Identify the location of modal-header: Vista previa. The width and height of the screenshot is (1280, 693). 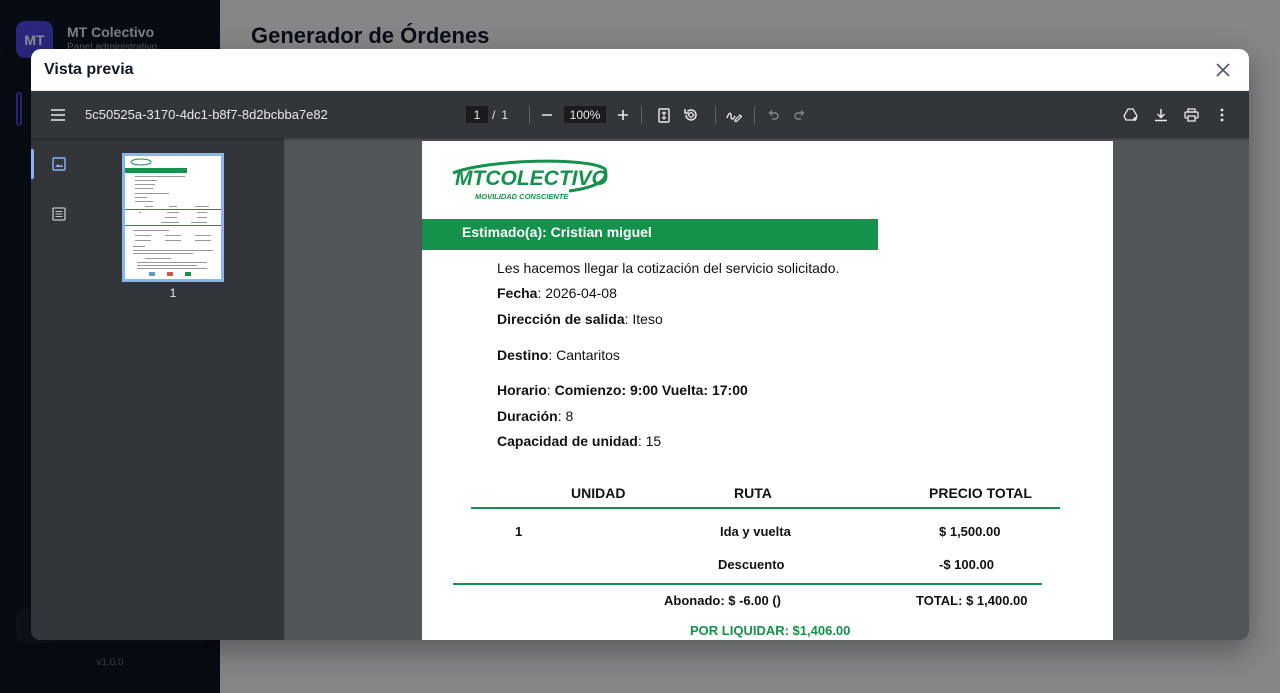
(640, 70).